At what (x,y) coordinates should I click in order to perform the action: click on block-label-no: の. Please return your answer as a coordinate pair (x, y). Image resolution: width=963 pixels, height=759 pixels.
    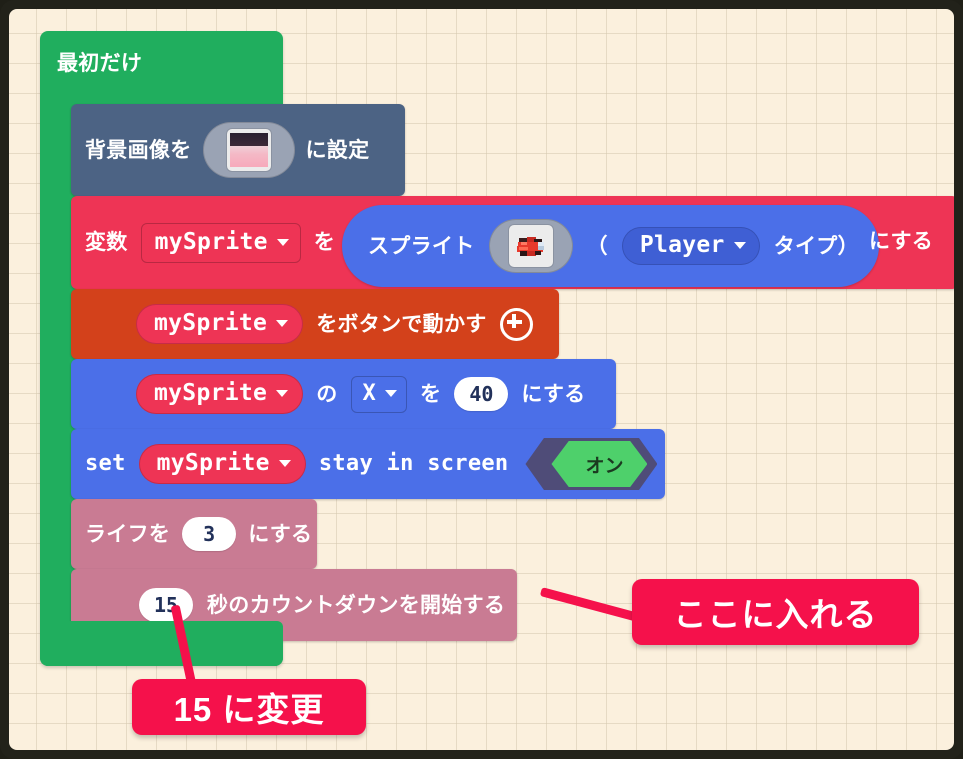
    Looking at the image, I should click on (327, 394).